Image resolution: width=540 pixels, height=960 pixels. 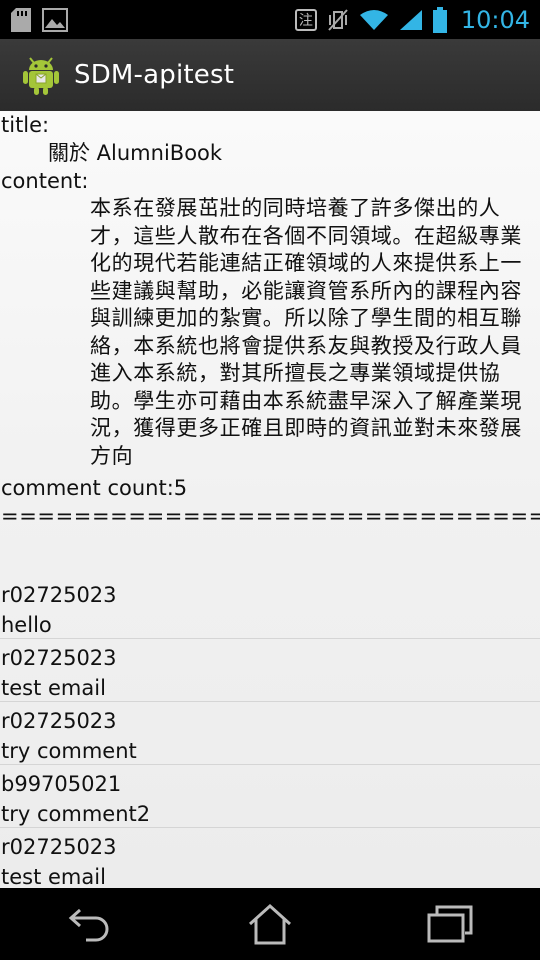 I want to click on comment-item: r02725023 hello, so click(x=270, y=607).